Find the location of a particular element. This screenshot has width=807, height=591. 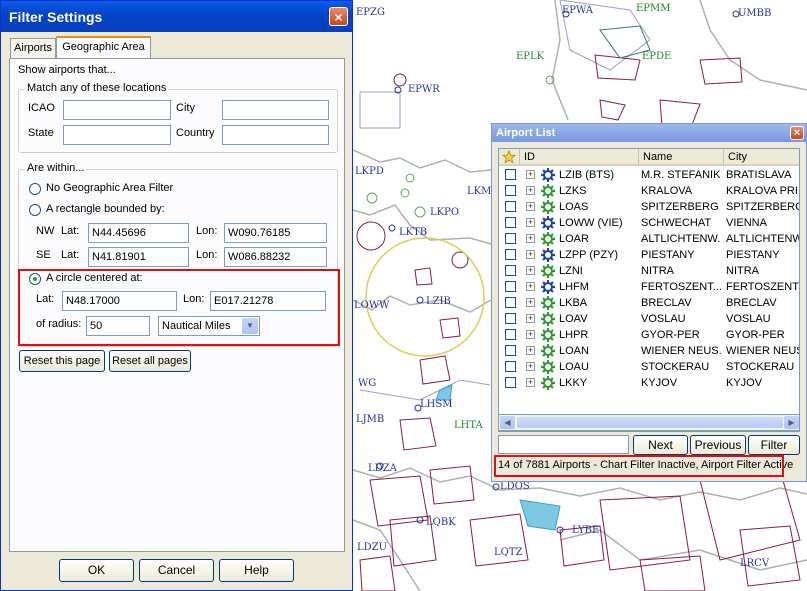

icao-input is located at coordinates (117, 110).